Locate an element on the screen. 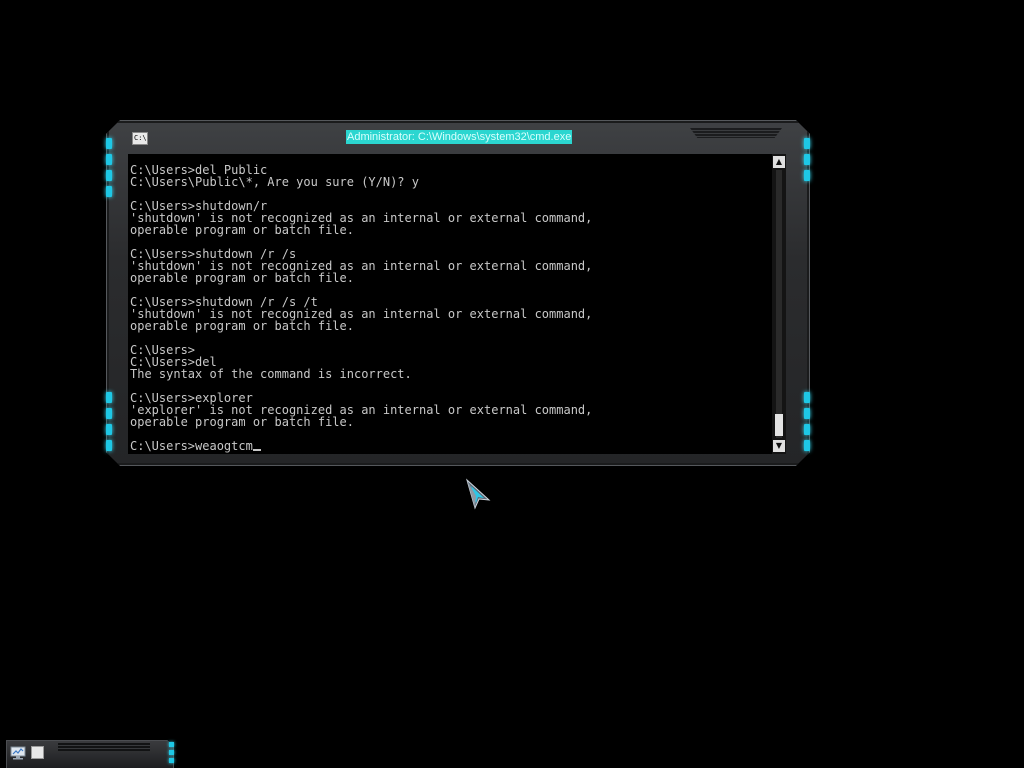 The image size is (1024, 768). console-input-line: C:\Users>weaogtcm is located at coordinates (191, 446).